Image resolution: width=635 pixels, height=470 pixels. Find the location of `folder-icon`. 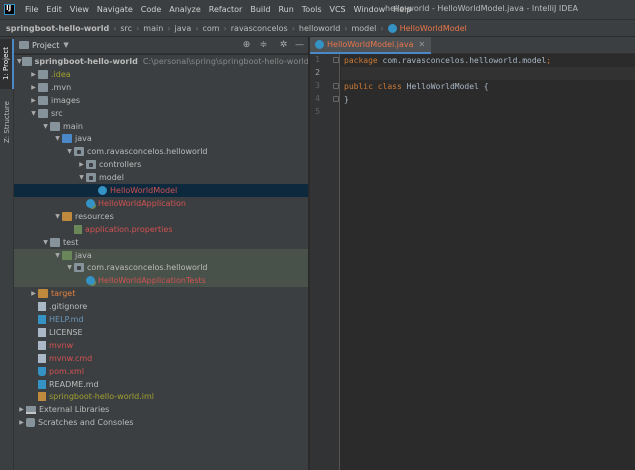

folder-icon is located at coordinates (55, 242).